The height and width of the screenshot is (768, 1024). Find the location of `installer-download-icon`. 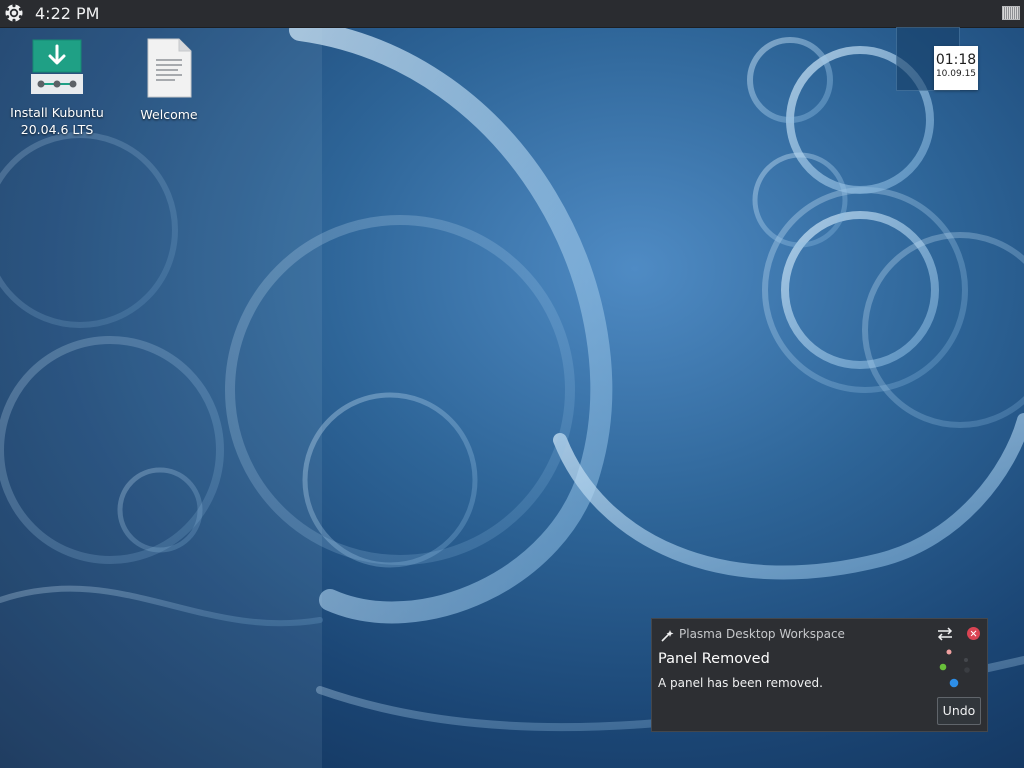

installer-download-icon is located at coordinates (57, 69).